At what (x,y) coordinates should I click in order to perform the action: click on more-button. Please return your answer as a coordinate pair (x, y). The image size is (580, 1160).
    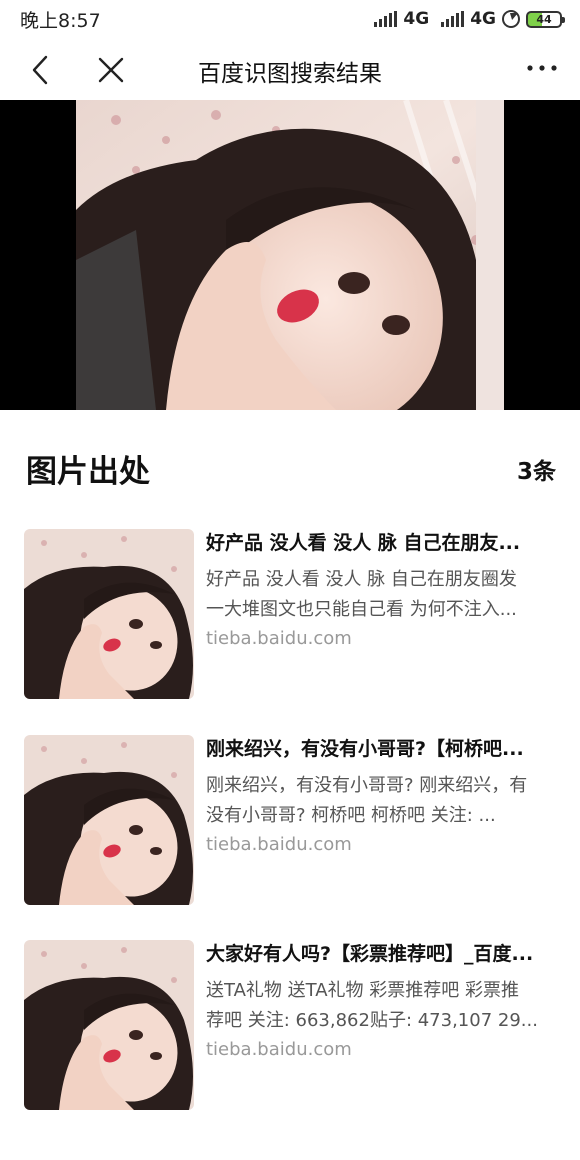
    Looking at the image, I should click on (542, 68).